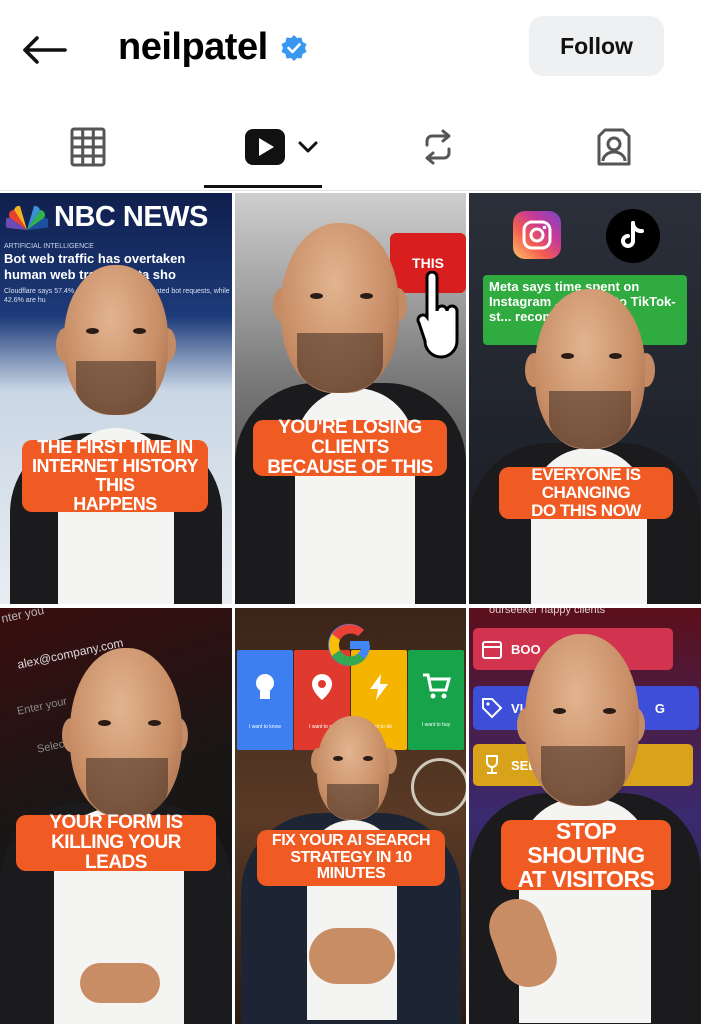 Image resolution: width=701 pixels, height=1024 pixels. Describe the element at coordinates (586, 492) in the screenshot. I see `reel-caption: EVERYONE IS CHANGING DO THIS NOW` at that location.